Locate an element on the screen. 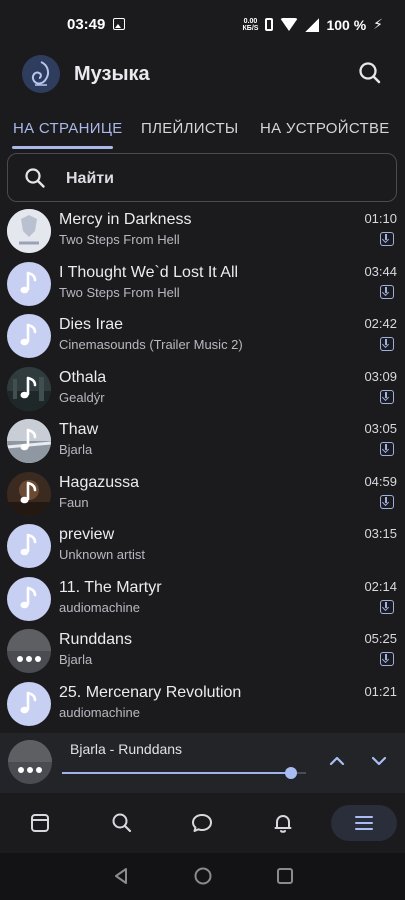 This screenshot has width=405, height=900. track-title: 25. Mercenary Revolution is located at coordinates (150, 692).